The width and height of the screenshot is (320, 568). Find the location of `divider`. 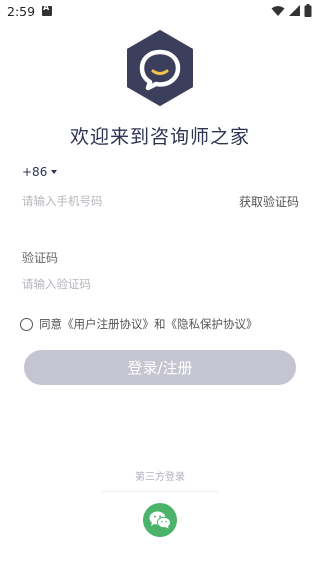

divider is located at coordinates (160, 491).